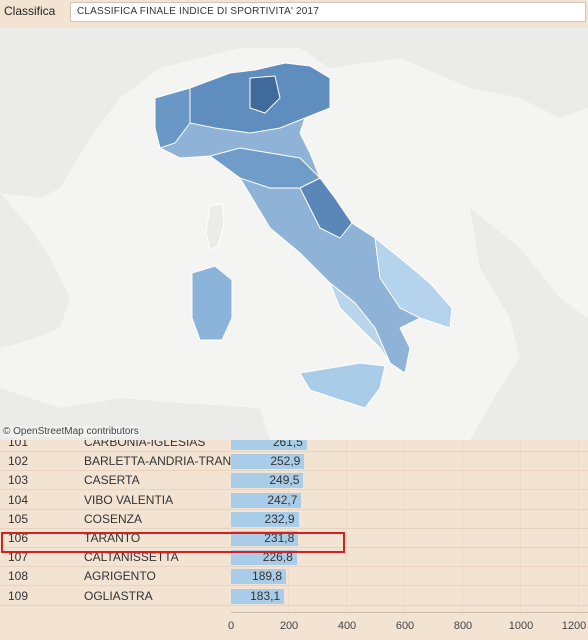 This screenshot has height=640, width=588. What do you see at coordinates (285, 461) in the screenshot?
I see `bar-value-label: 252,9` at bounding box center [285, 461].